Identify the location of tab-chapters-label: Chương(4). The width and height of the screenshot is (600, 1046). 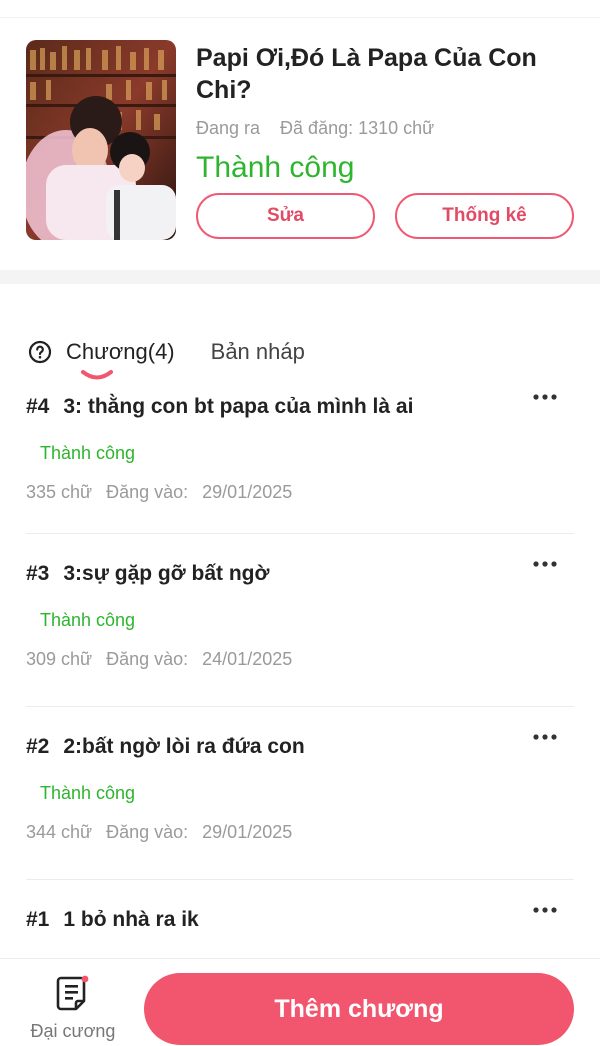
(120, 351).